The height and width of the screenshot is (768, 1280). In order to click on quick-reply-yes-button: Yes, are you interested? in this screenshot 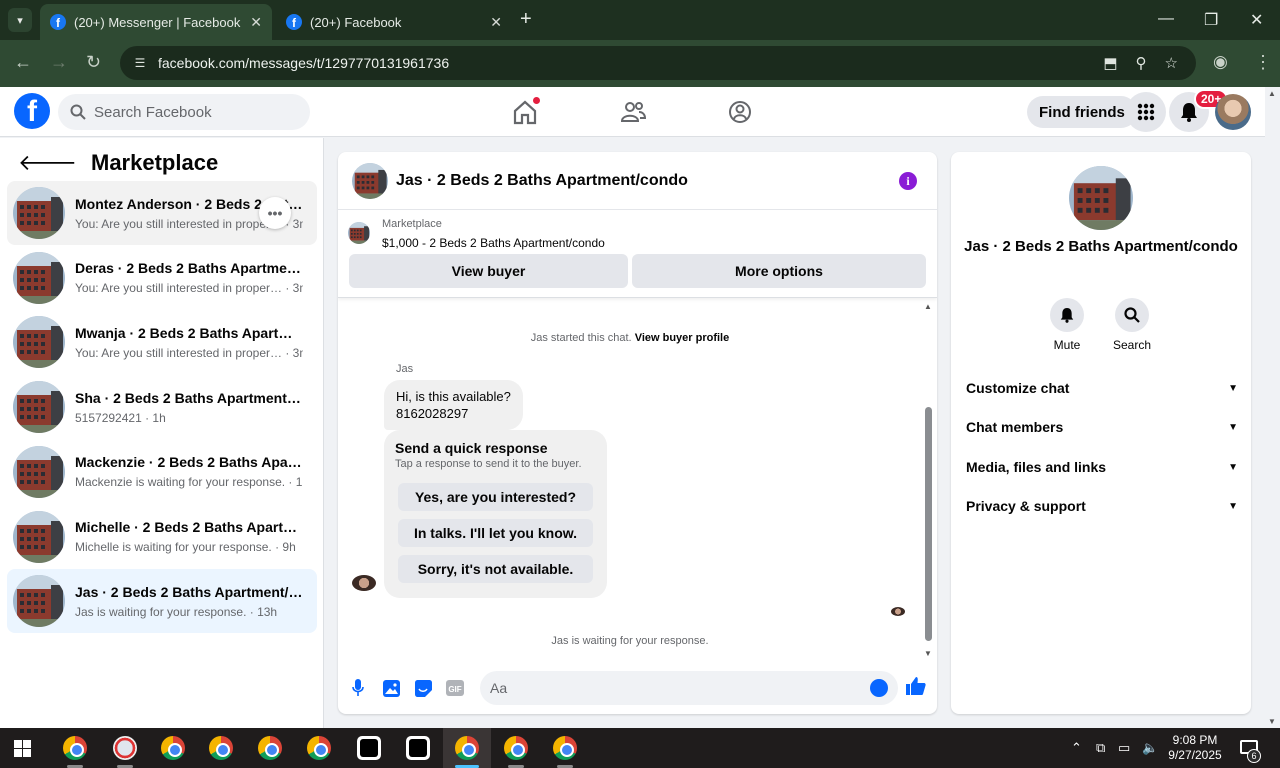, I will do `click(495, 497)`.